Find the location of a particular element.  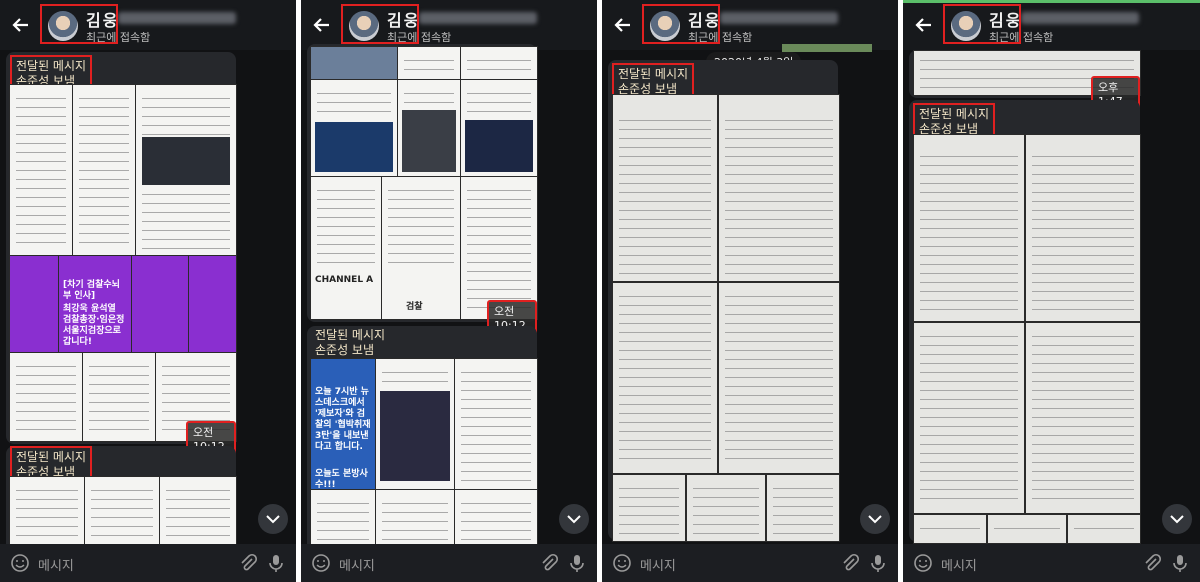

forwarded-label: 전달된 메시지 손준성 보냄 is located at coordinates (350, 342).